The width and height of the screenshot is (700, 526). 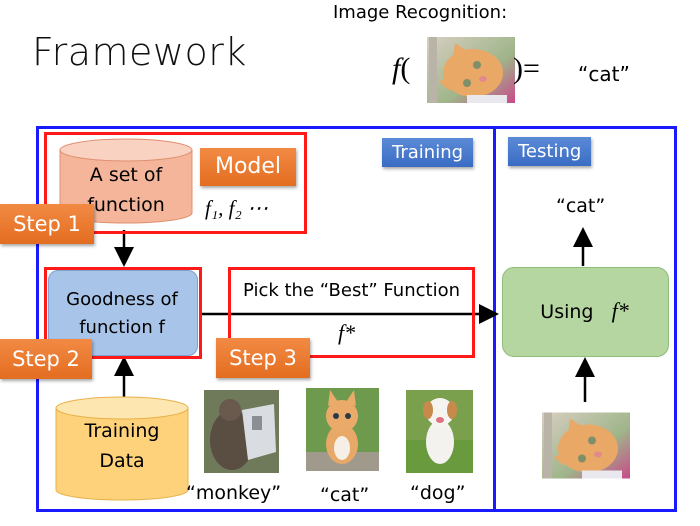 What do you see at coordinates (237, 208) in the screenshot?
I see `model-functions: f₁, f₂ ⋯` at bounding box center [237, 208].